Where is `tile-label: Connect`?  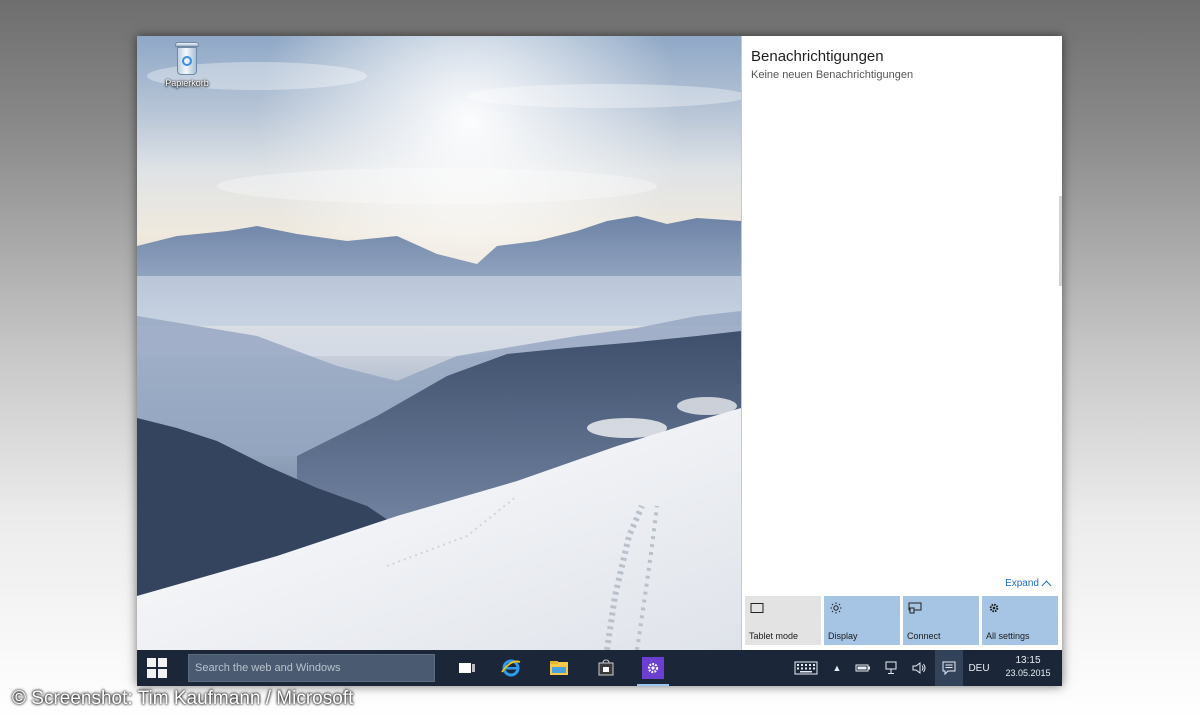 tile-label: Connect is located at coordinates (924, 636).